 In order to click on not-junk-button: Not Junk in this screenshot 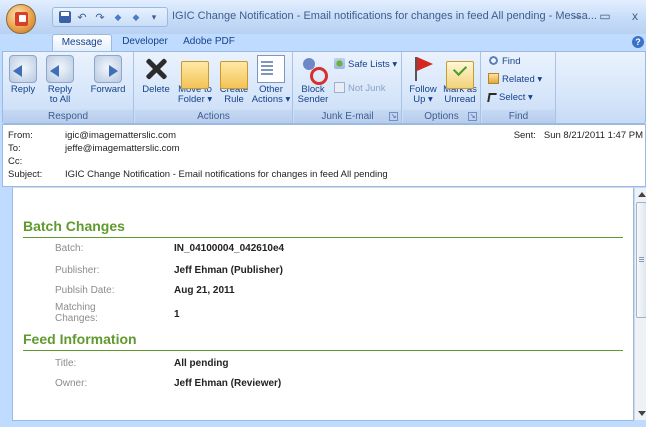, I will do `click(360, 89)`.